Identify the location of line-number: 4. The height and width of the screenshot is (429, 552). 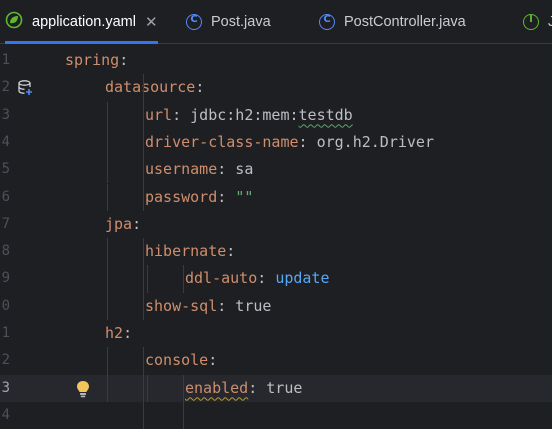
(5, 141).